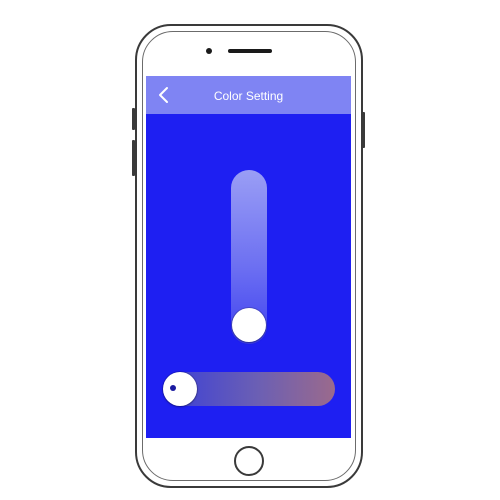  I want to click on brightness-slider-knob, so click(249, 325).